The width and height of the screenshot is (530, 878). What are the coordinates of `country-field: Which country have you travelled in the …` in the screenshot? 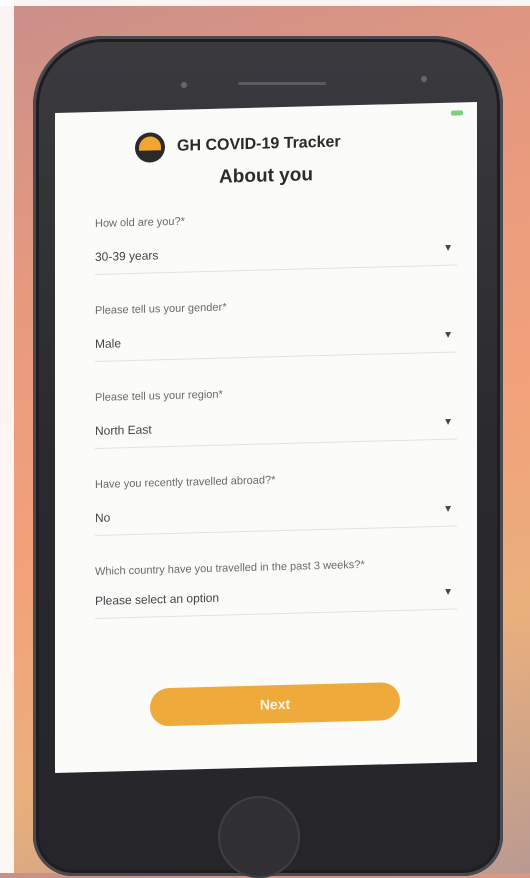 It's located at (266, 588).